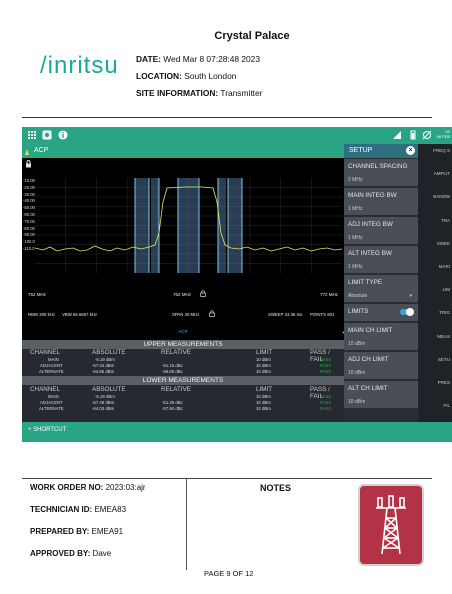 This screenshot has height=594, width=452. What do you see at coordinates (381, 230) in the screenshot?
I see `adj-integ-bw-button: ADJ INTEG BW 1 MHz` at bounding box center [381, 230].